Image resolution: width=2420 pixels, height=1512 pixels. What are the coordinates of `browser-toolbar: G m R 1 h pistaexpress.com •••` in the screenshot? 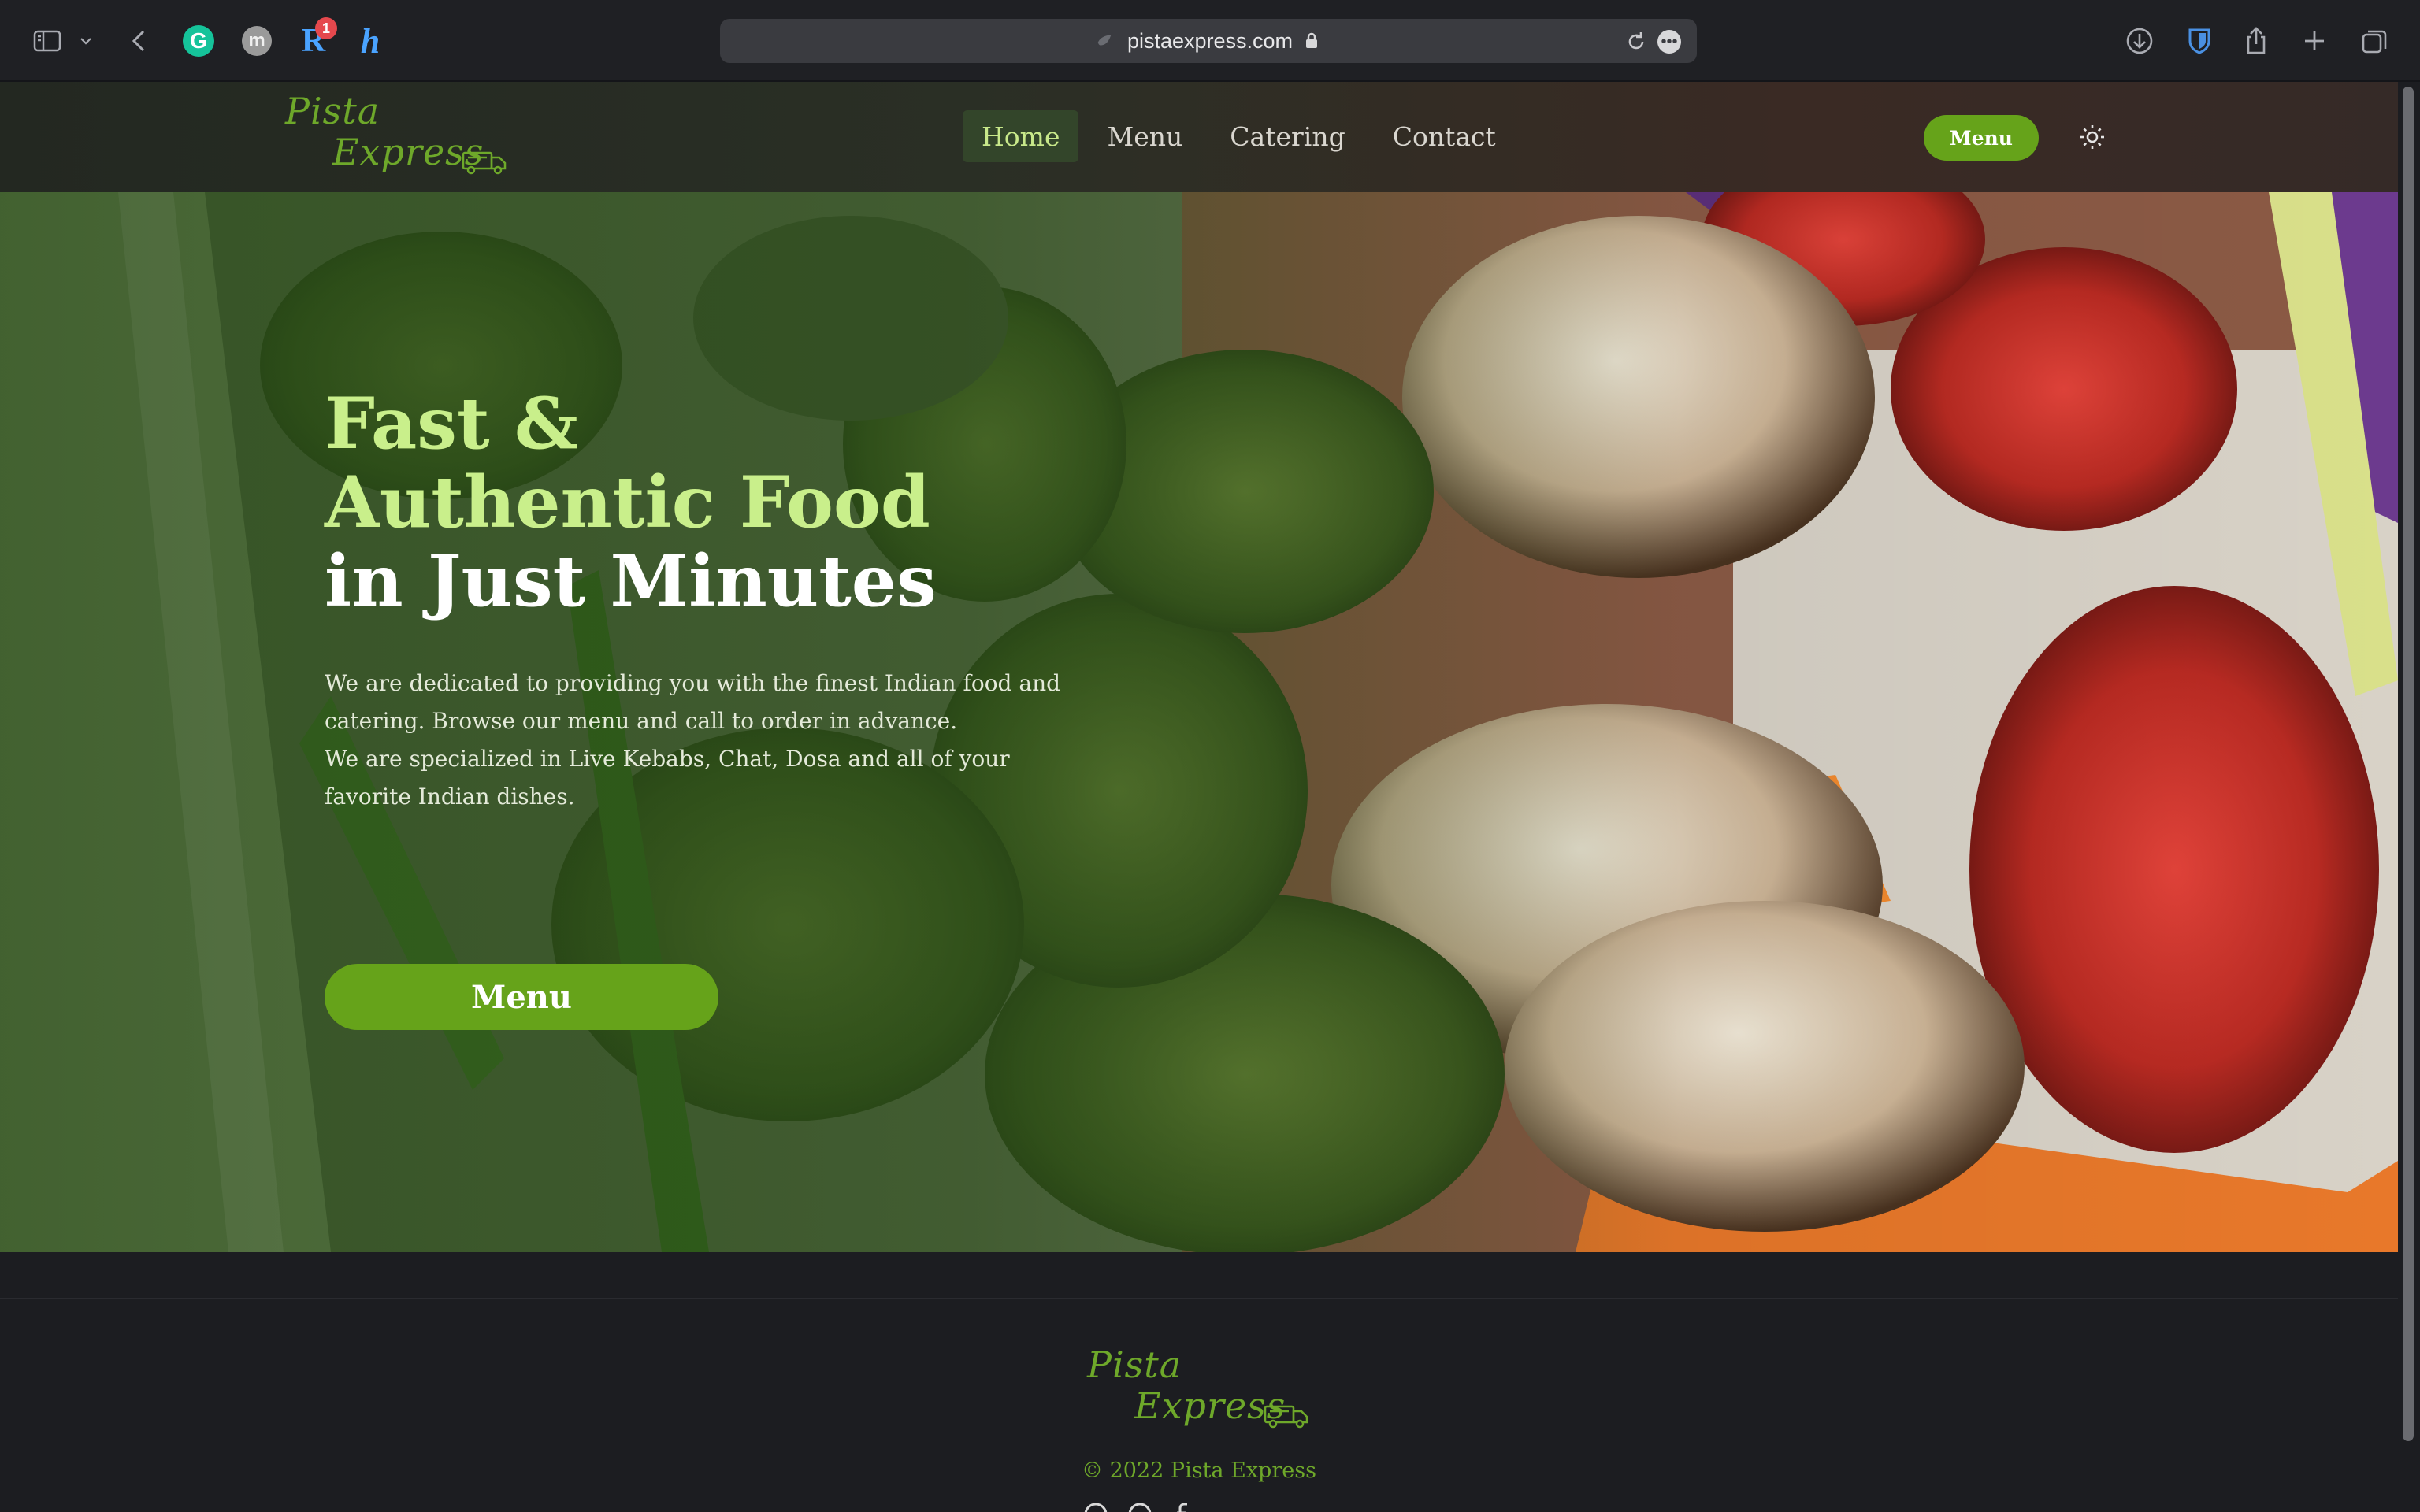 It's located at (1210, 41).